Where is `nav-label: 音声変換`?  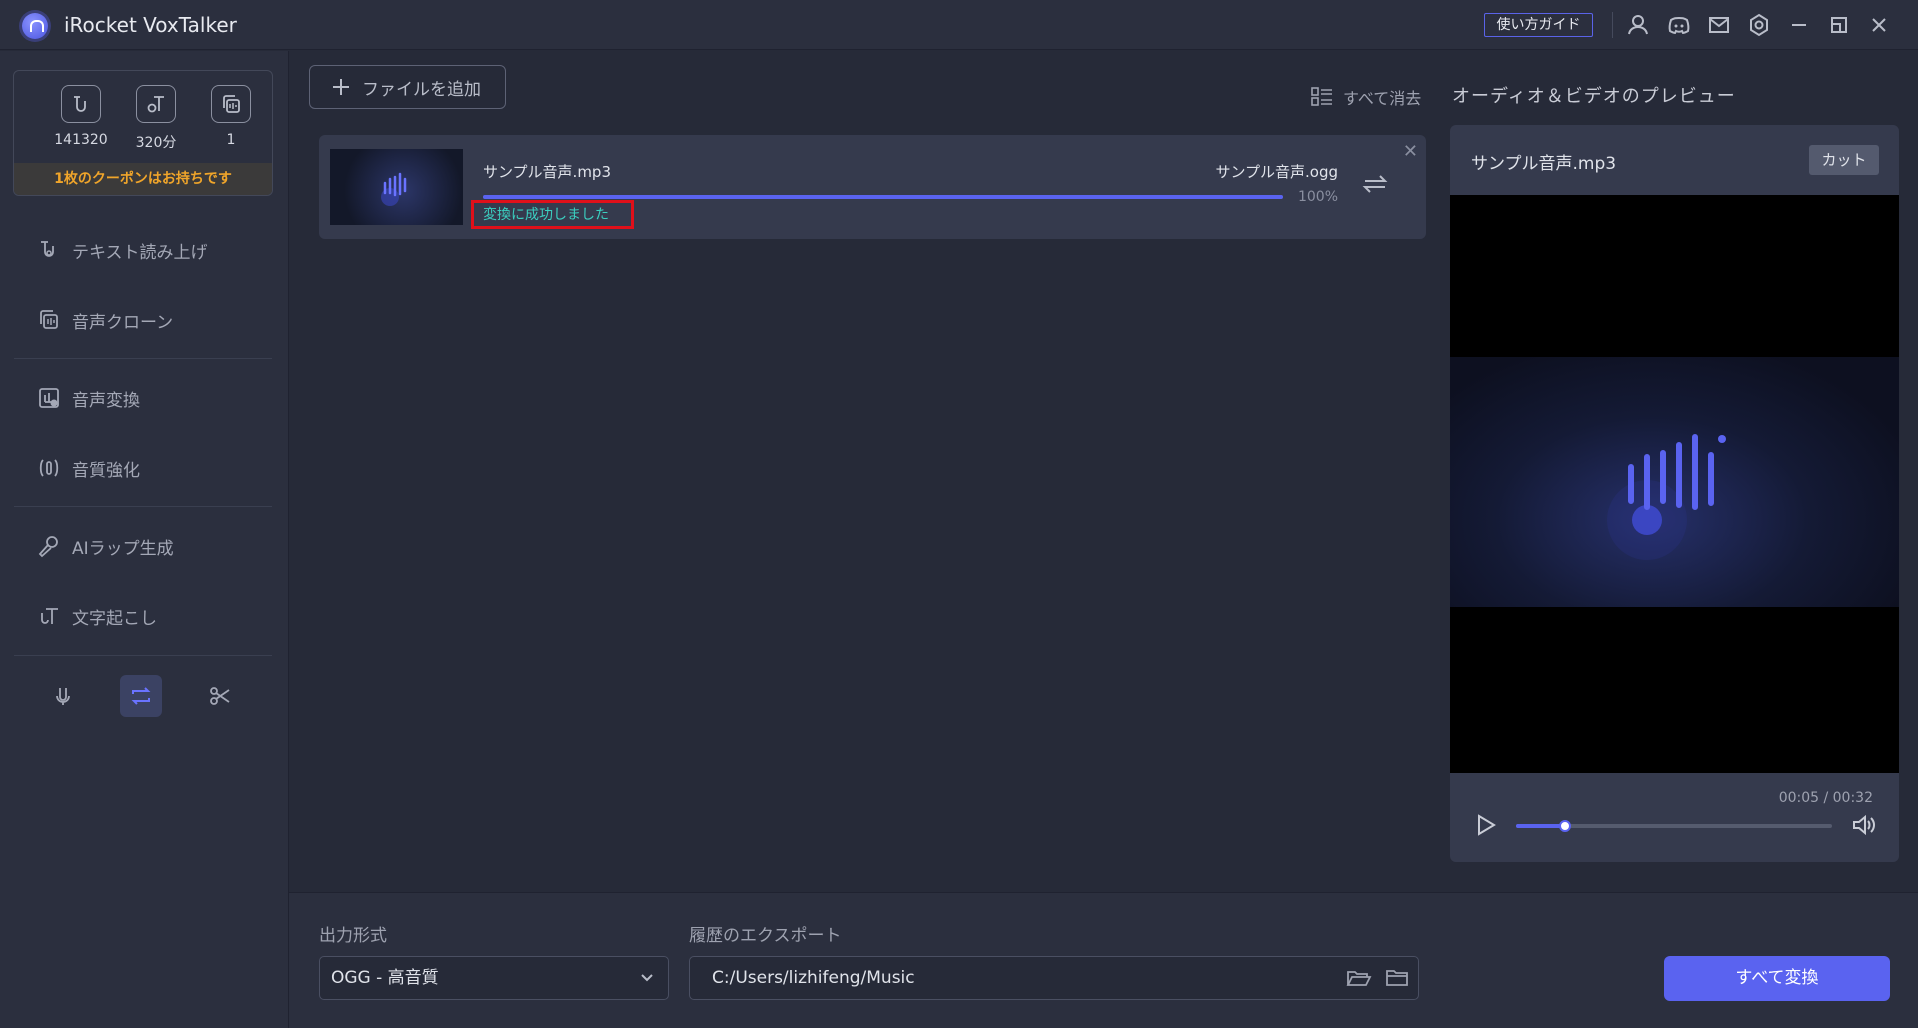
nav-label: 音声変換 is located at coordinates (106, 400).